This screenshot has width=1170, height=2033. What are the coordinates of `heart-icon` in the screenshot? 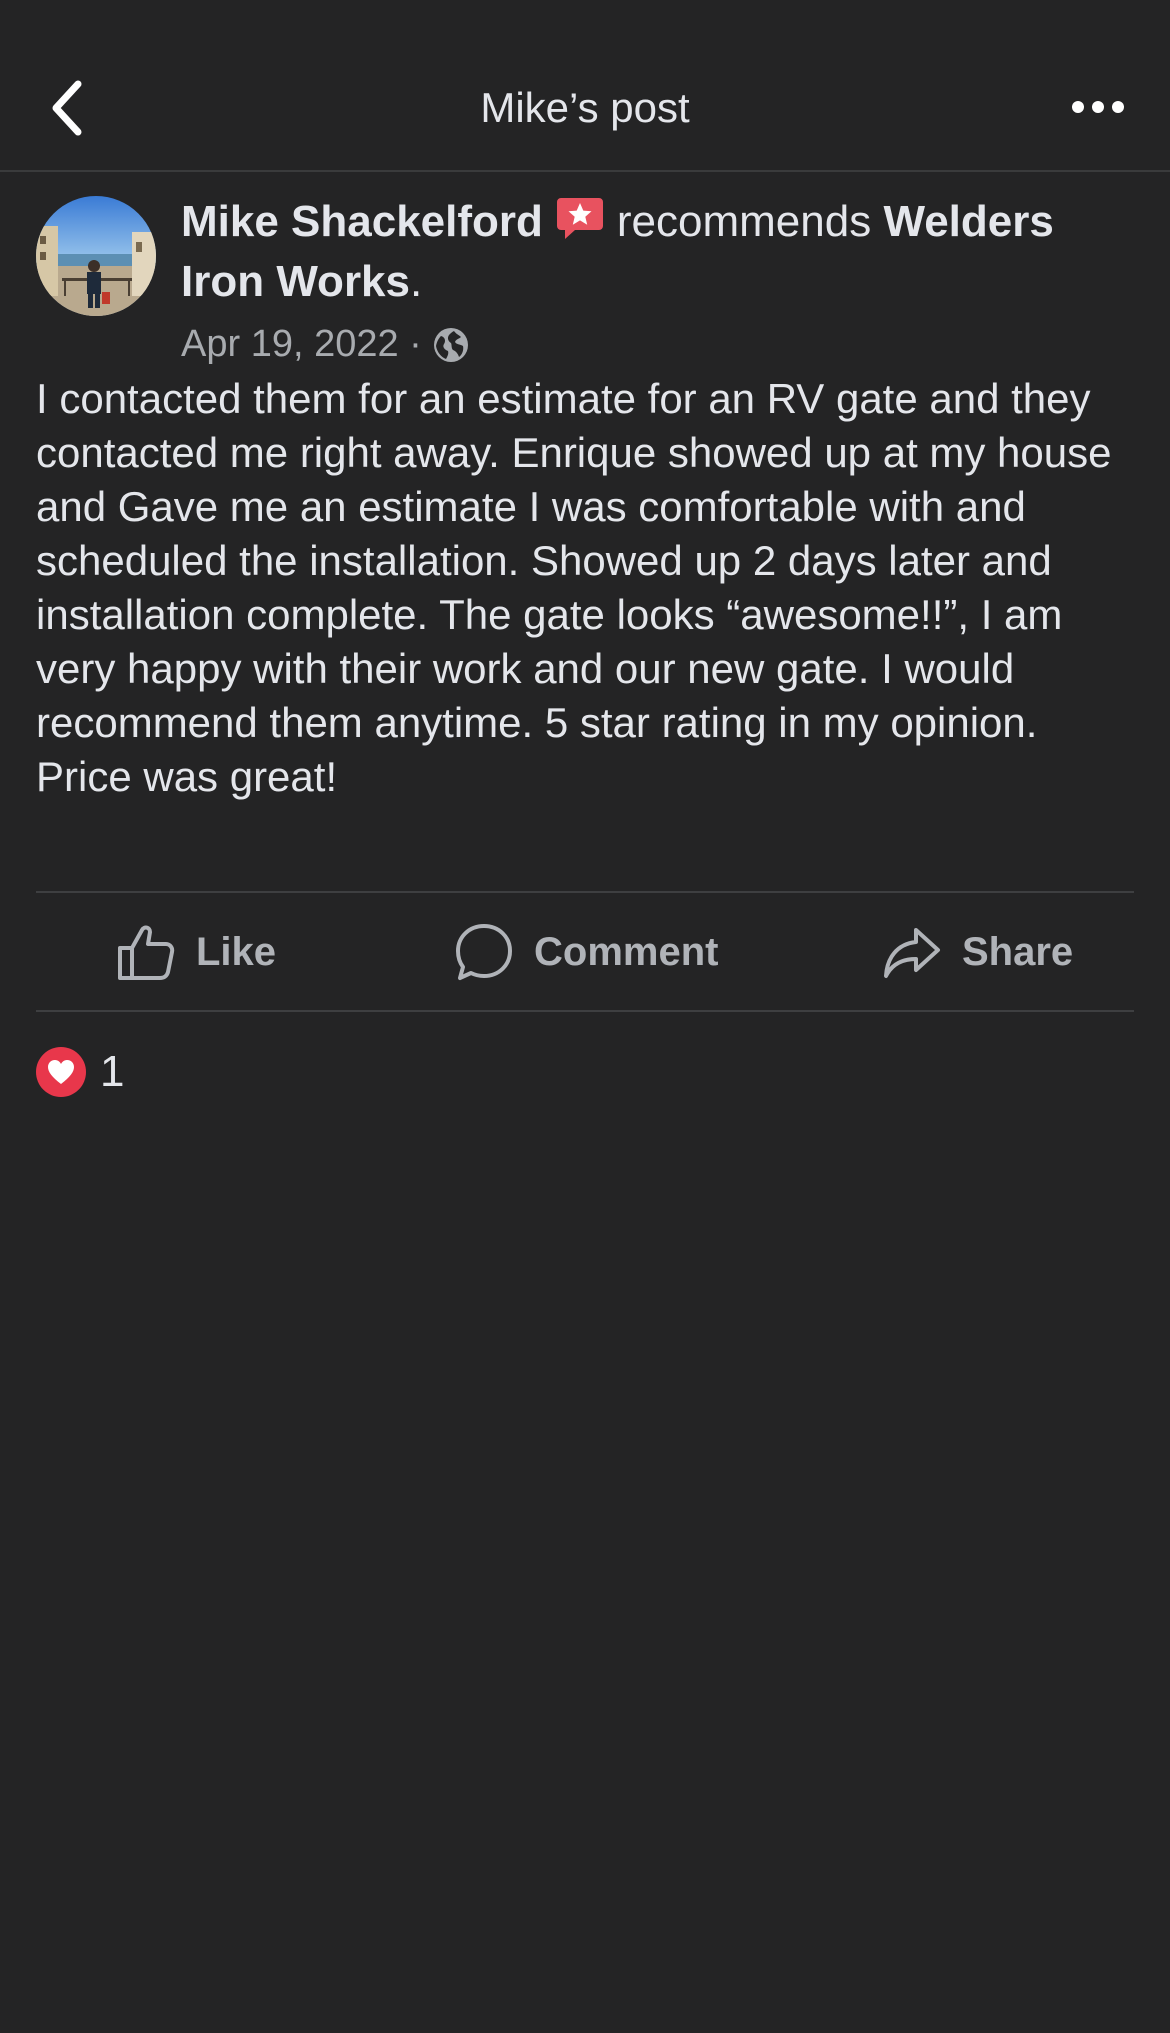 It's located at (61, 1072).